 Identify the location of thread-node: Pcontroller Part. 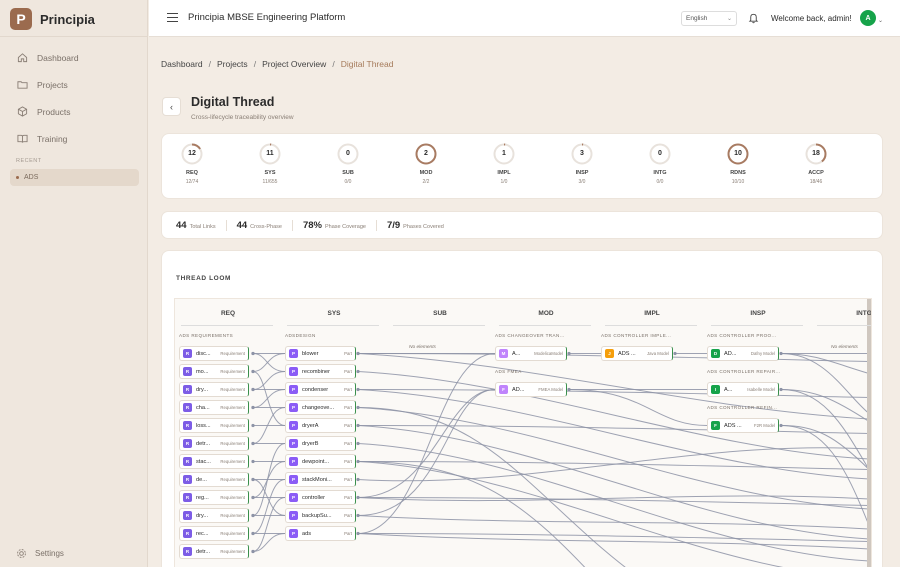
(320, 497).